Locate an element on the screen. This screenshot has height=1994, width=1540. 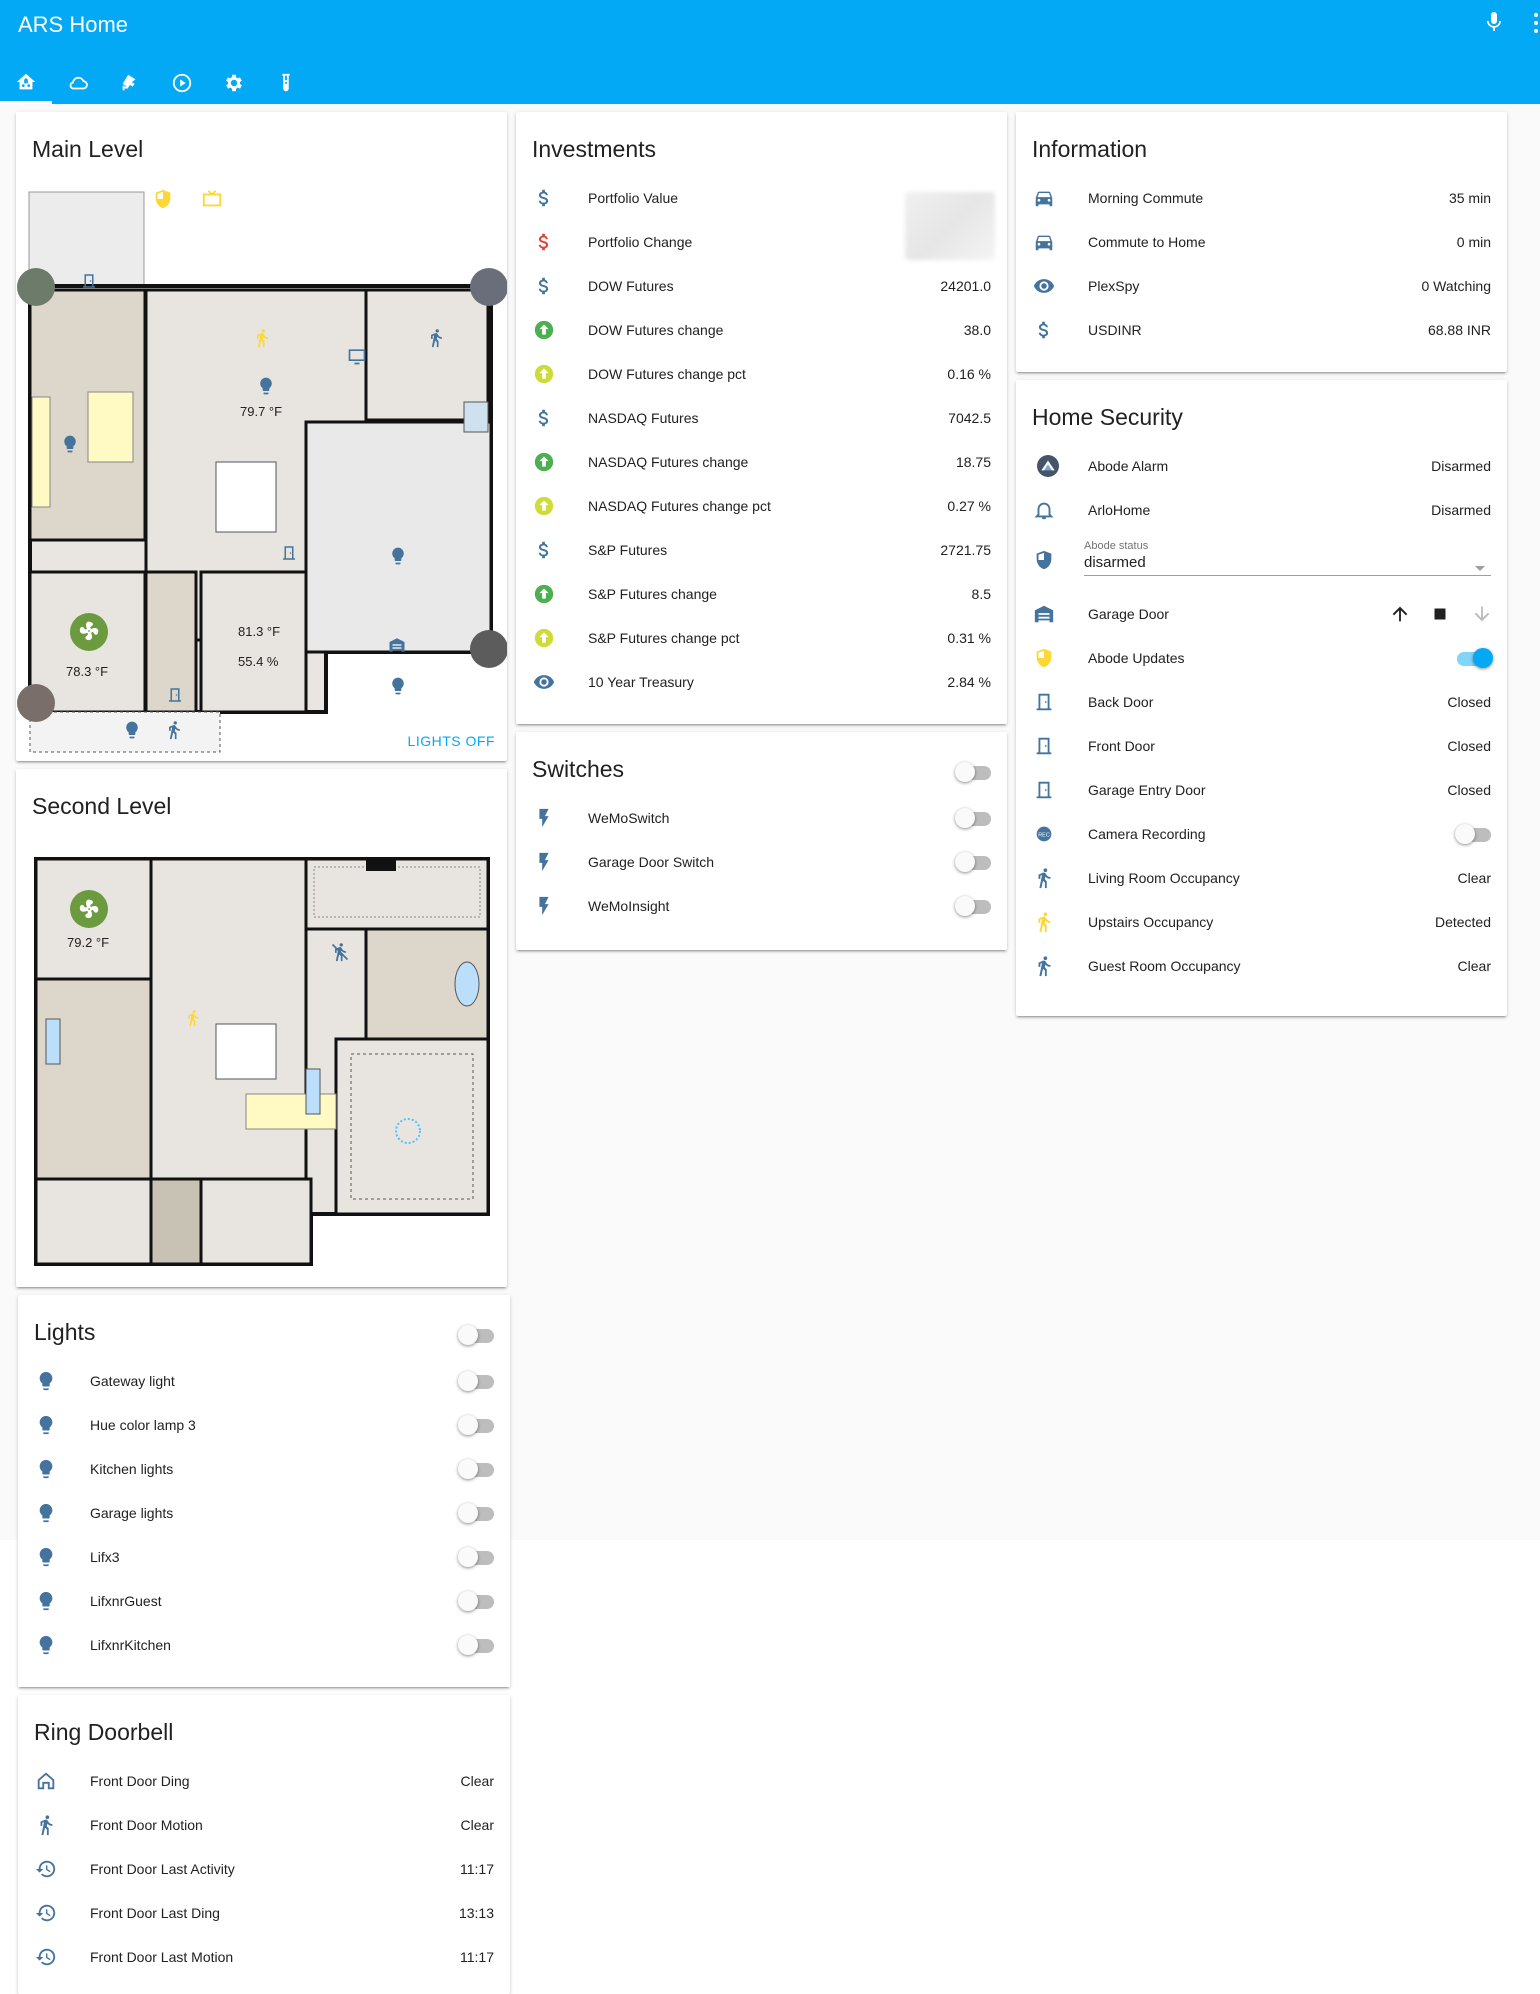
lights-off-button: LIGHTS OFF is located at coordinates (451, 741).